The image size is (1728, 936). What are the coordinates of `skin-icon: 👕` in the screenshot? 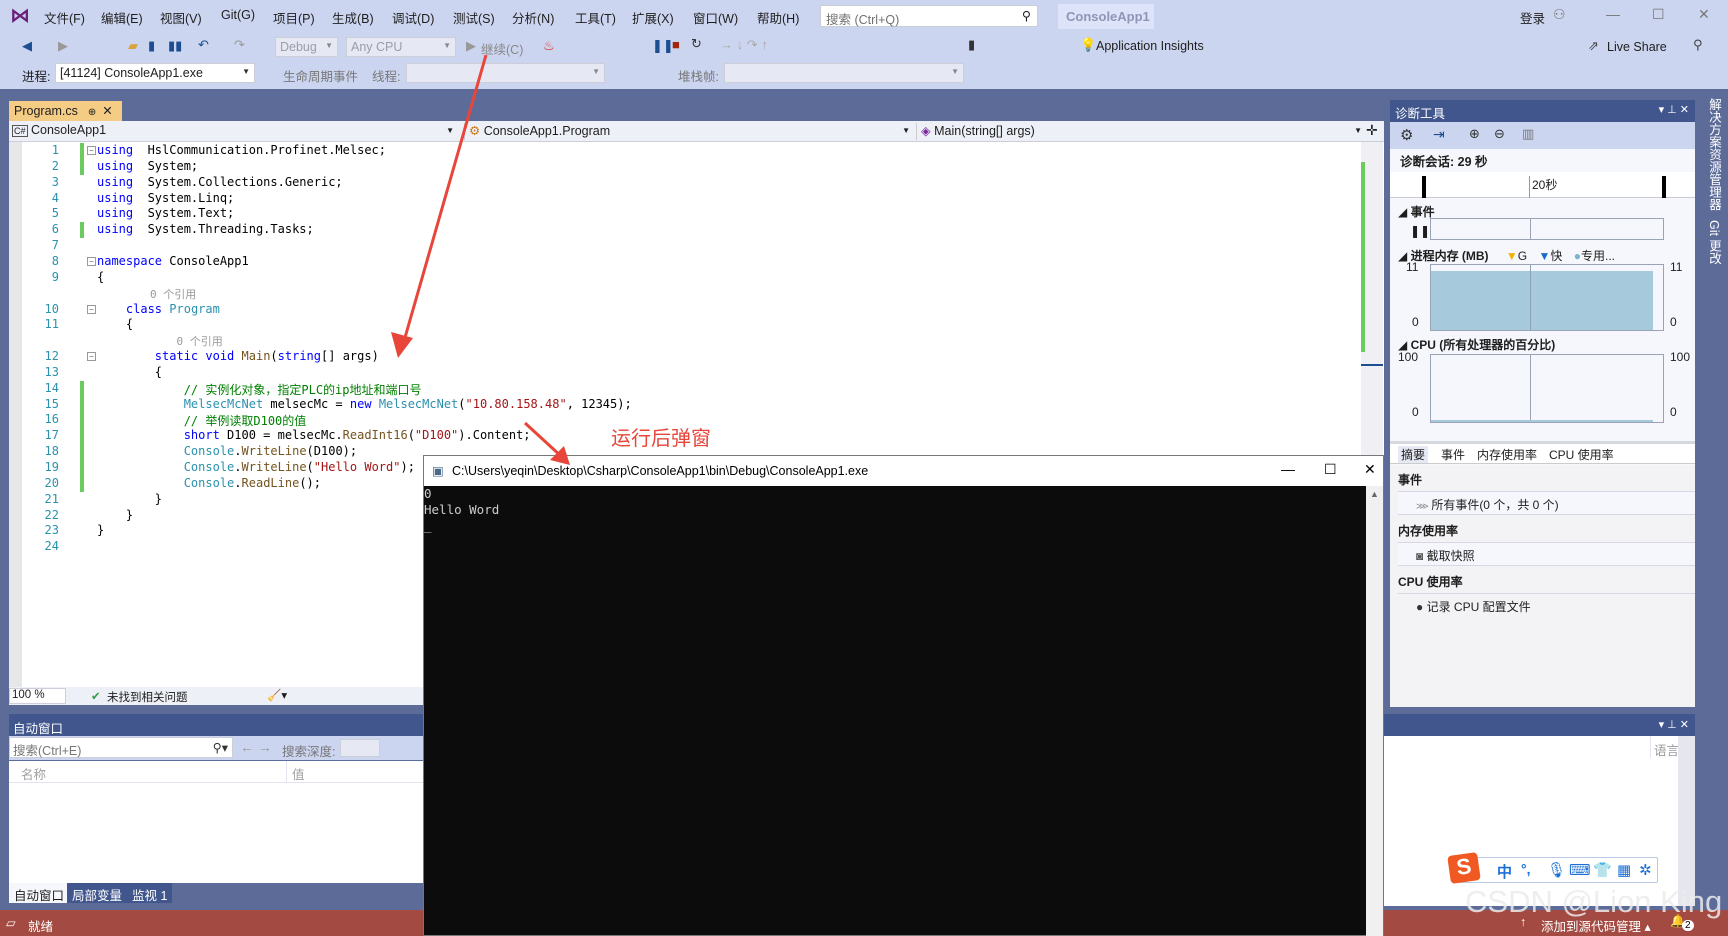 It's located at (1602, 870).